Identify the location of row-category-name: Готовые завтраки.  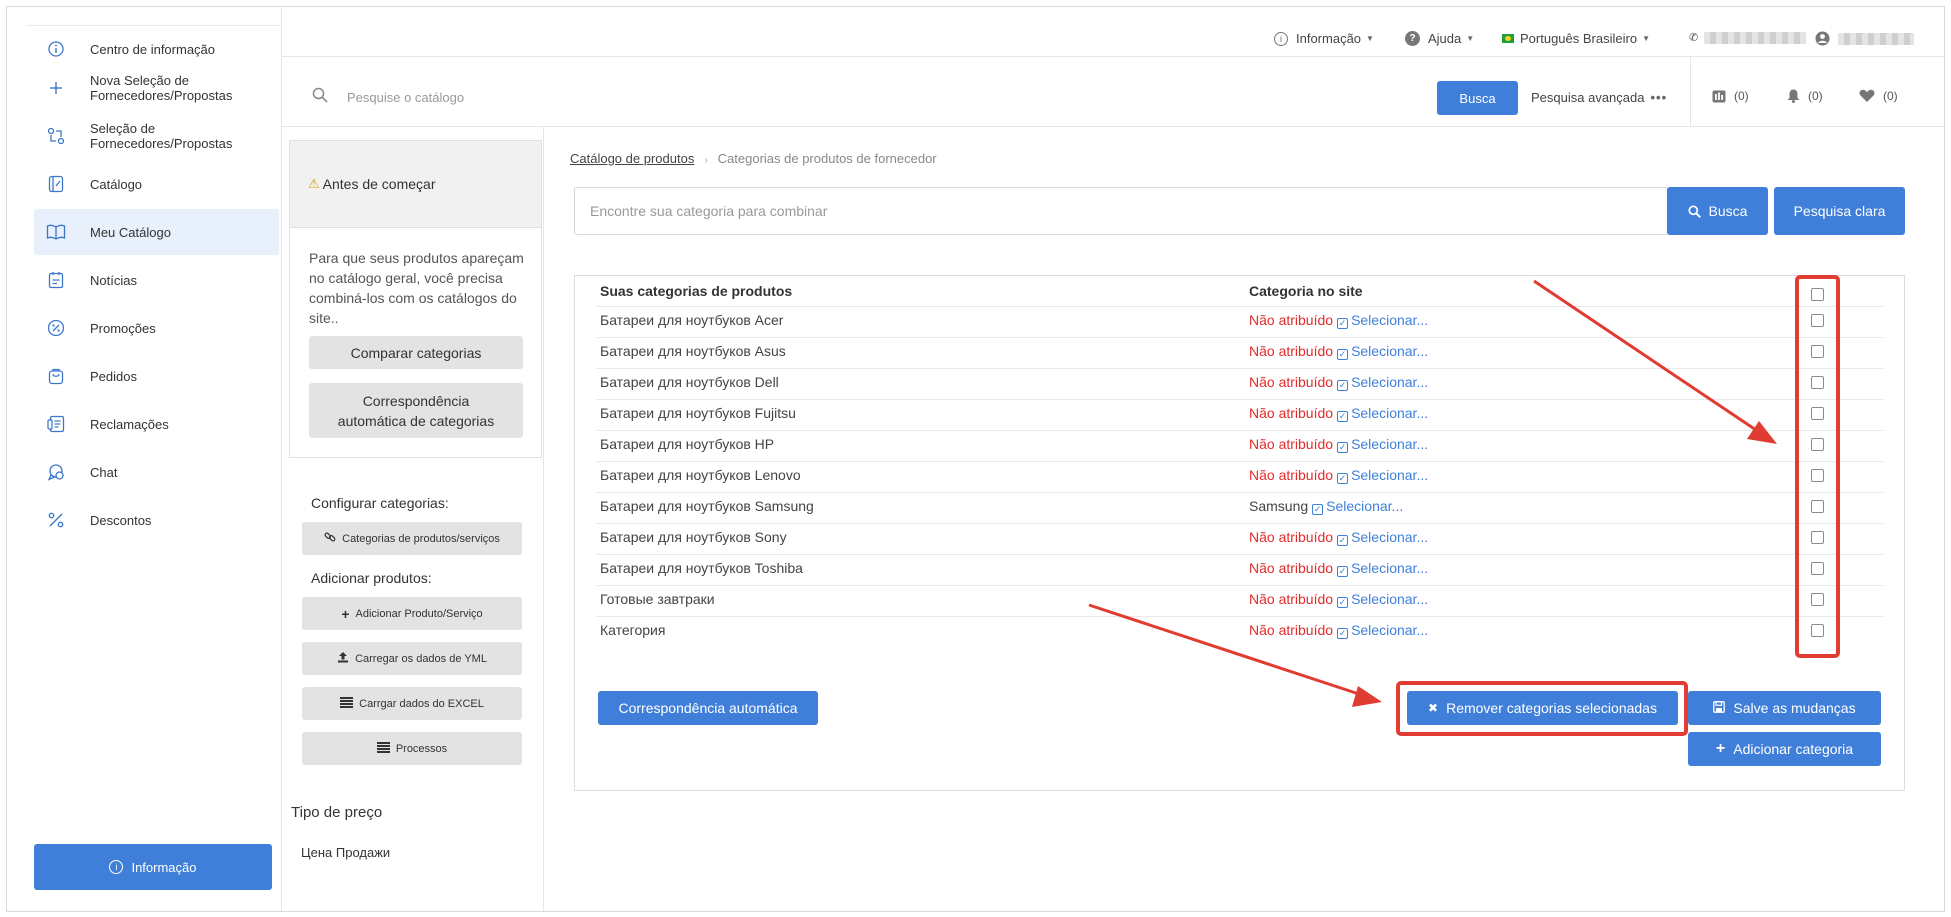
(657, 599).